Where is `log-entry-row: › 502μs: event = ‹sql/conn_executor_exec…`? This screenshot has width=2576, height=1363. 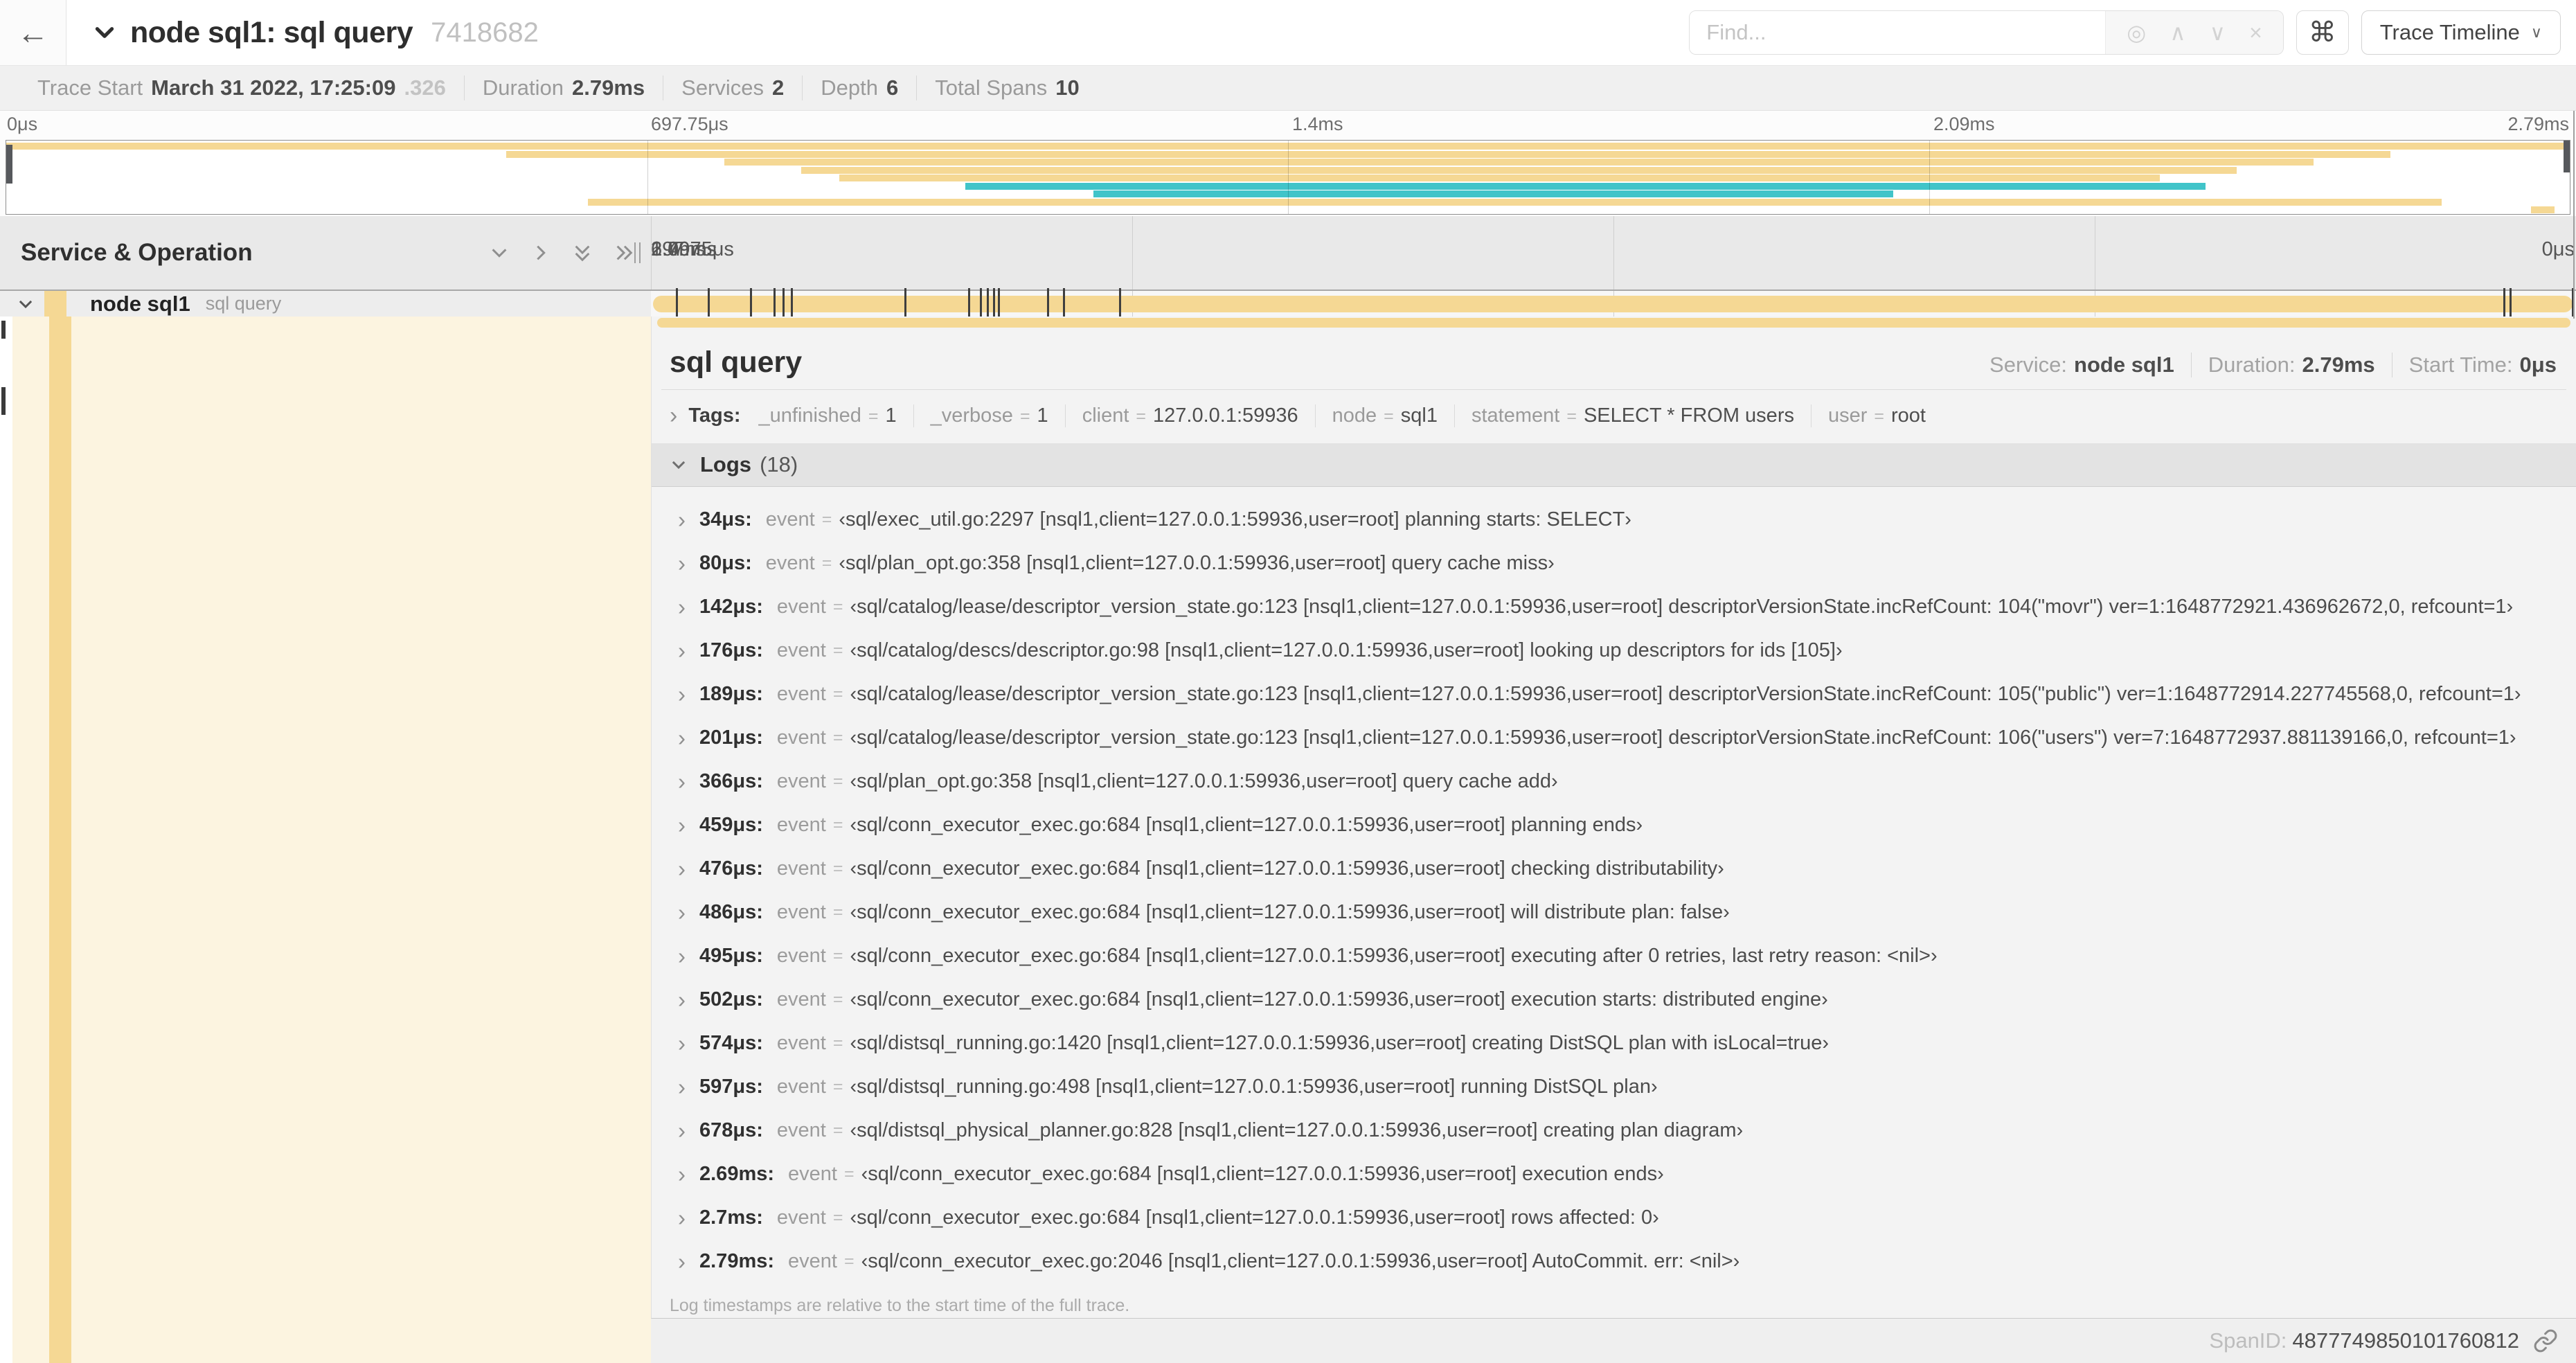 log-entry-row: › 502μs: event = ‹sql/conn_executor_exec… is located at coordinates (1627, 1000).